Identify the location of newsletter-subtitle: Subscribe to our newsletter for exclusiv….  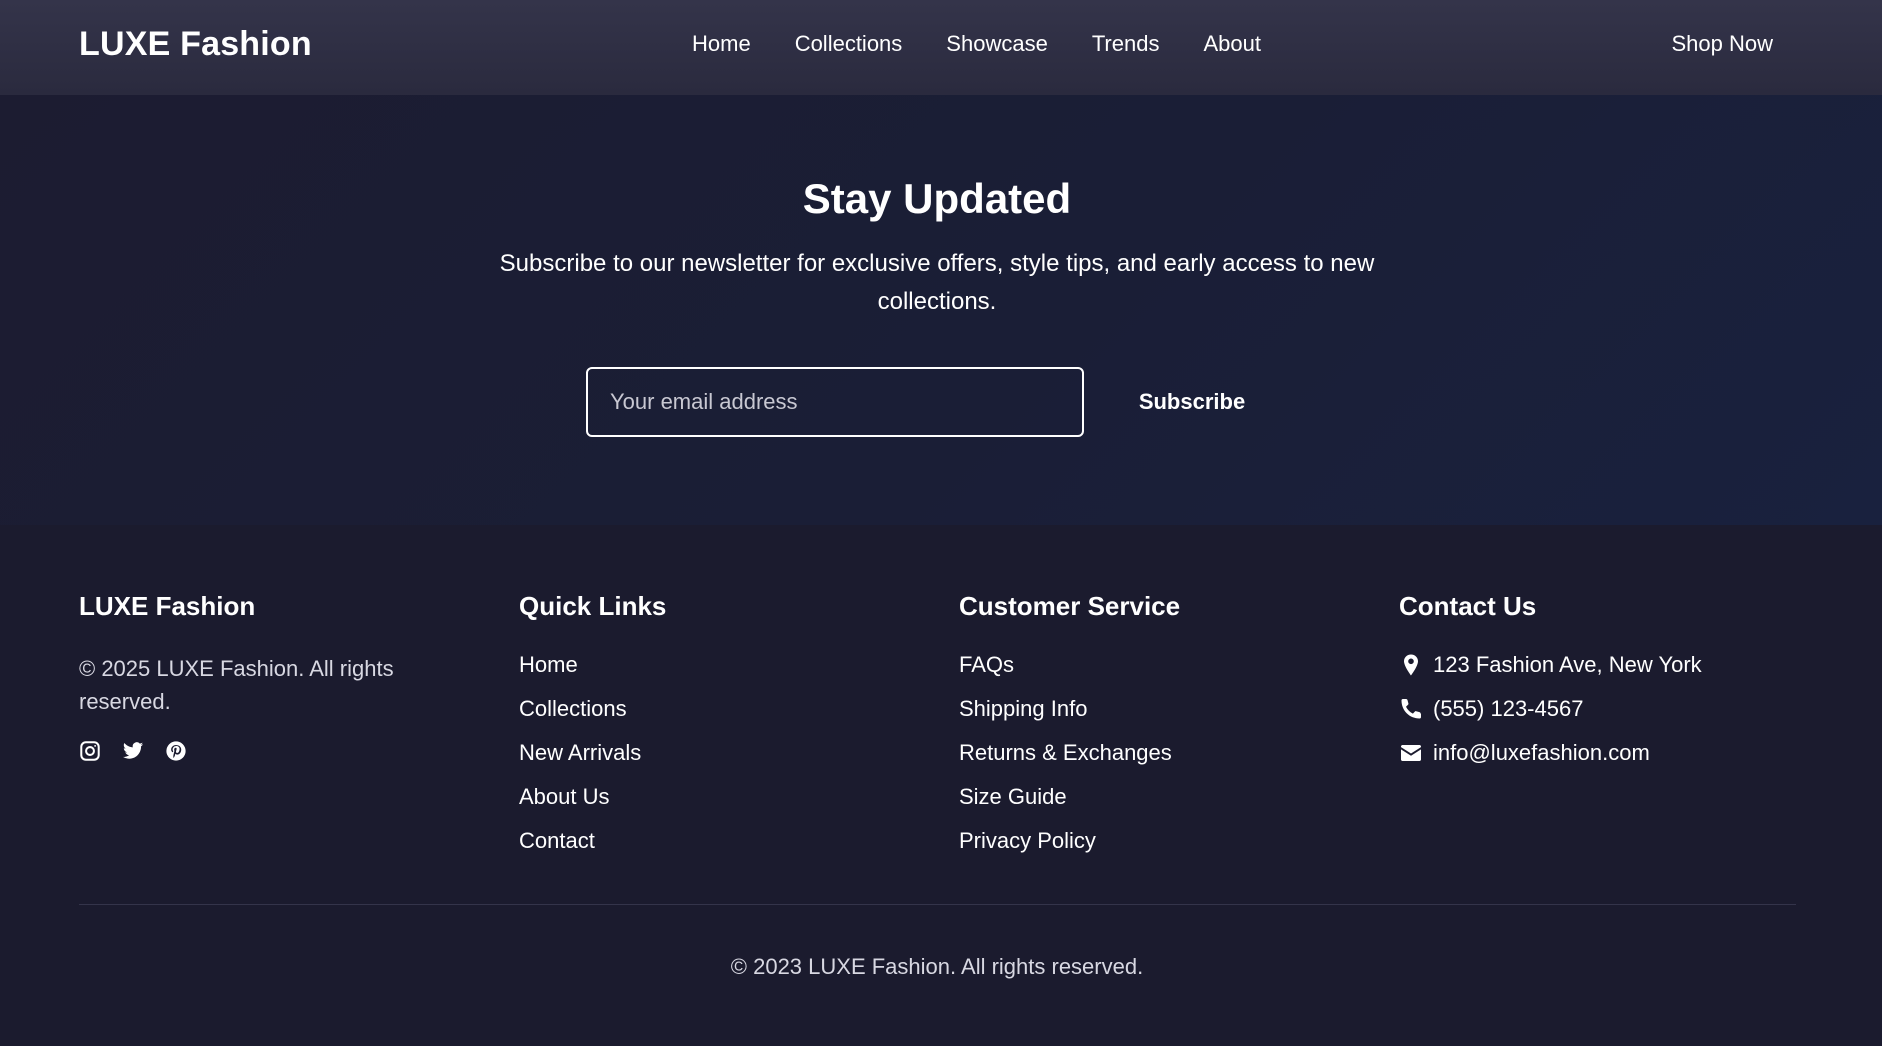
(937, 282).